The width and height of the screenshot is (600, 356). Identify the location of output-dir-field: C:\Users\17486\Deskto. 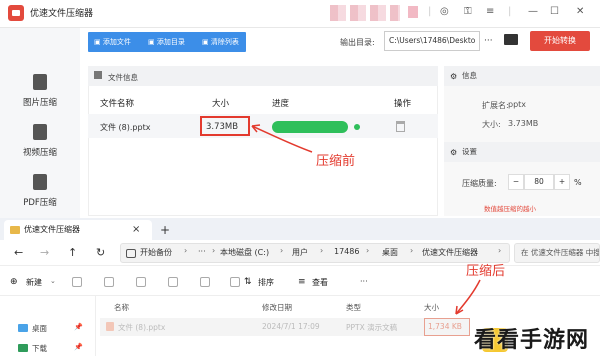
(432, 41).